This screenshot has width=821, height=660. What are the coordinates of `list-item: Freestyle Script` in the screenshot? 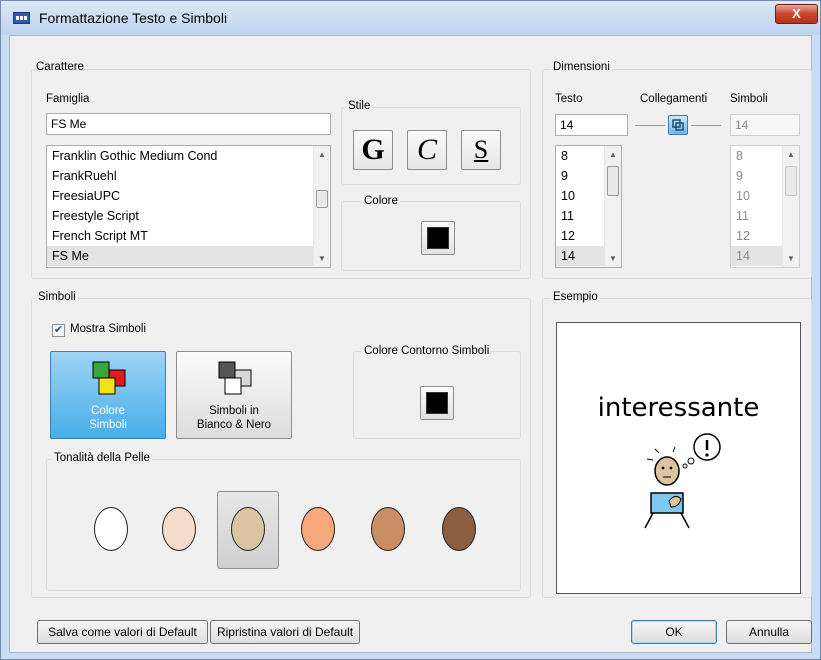 It's located at (188, 216).